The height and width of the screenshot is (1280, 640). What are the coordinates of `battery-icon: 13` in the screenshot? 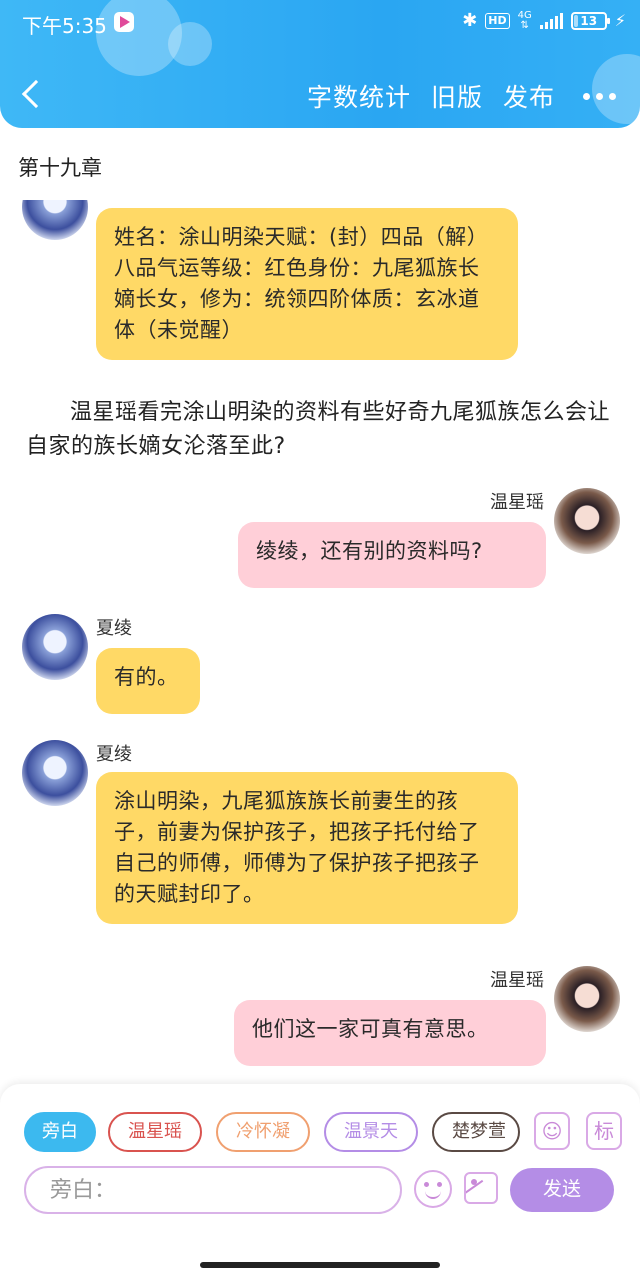 It's located at (590, 20).